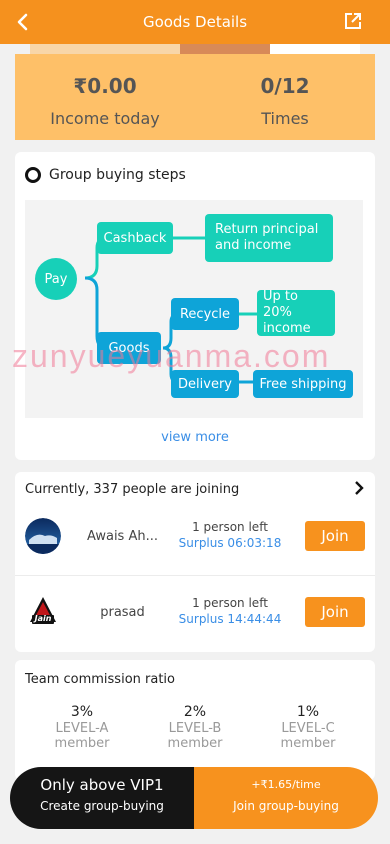 The image size is (390, 844). I want to click on avatar, so click(43, 536).